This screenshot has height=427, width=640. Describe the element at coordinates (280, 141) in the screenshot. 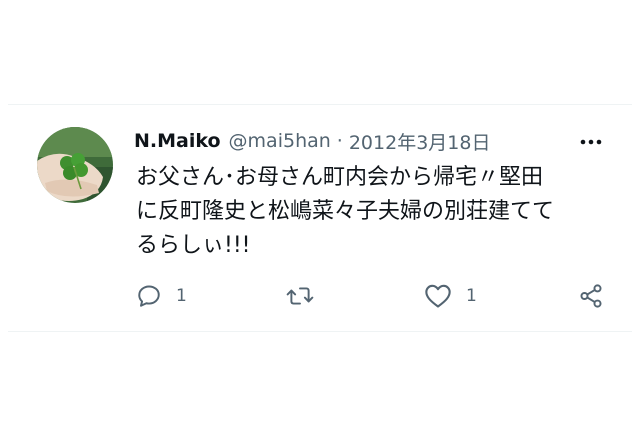

I see `user-handle: @mai5han` at that location.